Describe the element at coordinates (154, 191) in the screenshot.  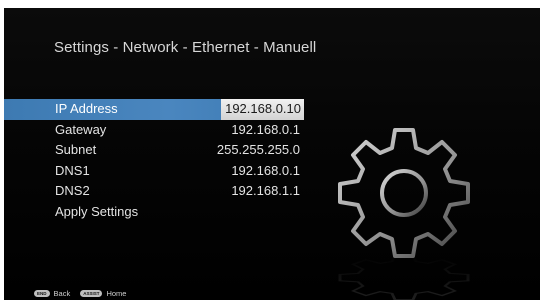
I see `menu-item-dns2: DNS2 192.168.1.1` at that location.